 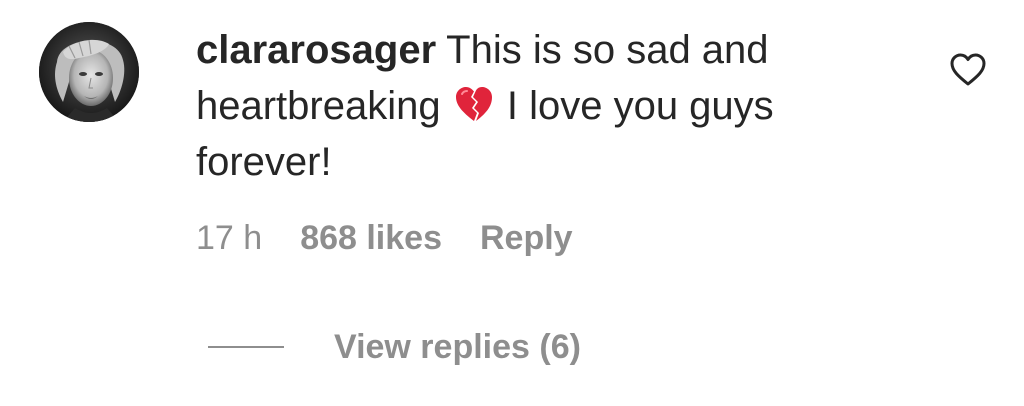 What do you see at coordinates (457, 346) in the screenshot?
I see `view-replies-label: View replies (6)` at bounding box center [457, 346].